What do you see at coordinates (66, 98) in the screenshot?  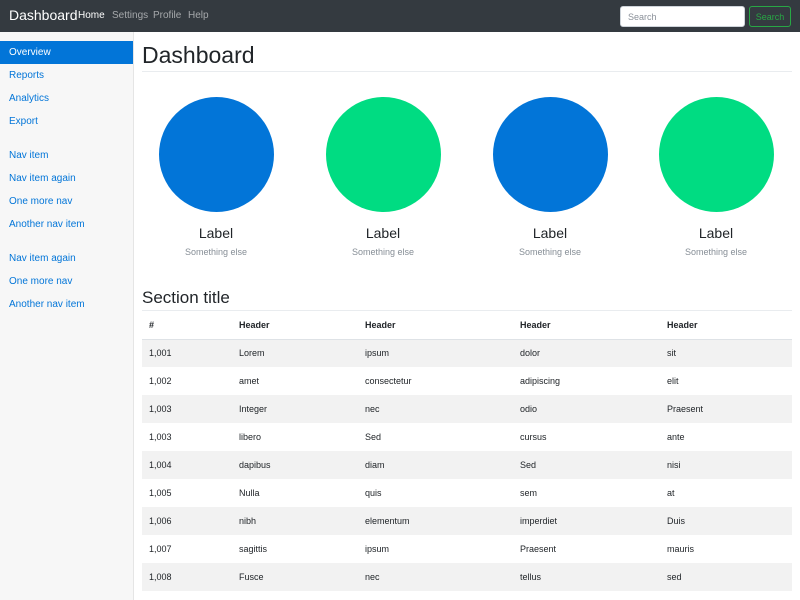 I see `sidebar-item-analytics: Analytics` at bounding box center [66, 98].